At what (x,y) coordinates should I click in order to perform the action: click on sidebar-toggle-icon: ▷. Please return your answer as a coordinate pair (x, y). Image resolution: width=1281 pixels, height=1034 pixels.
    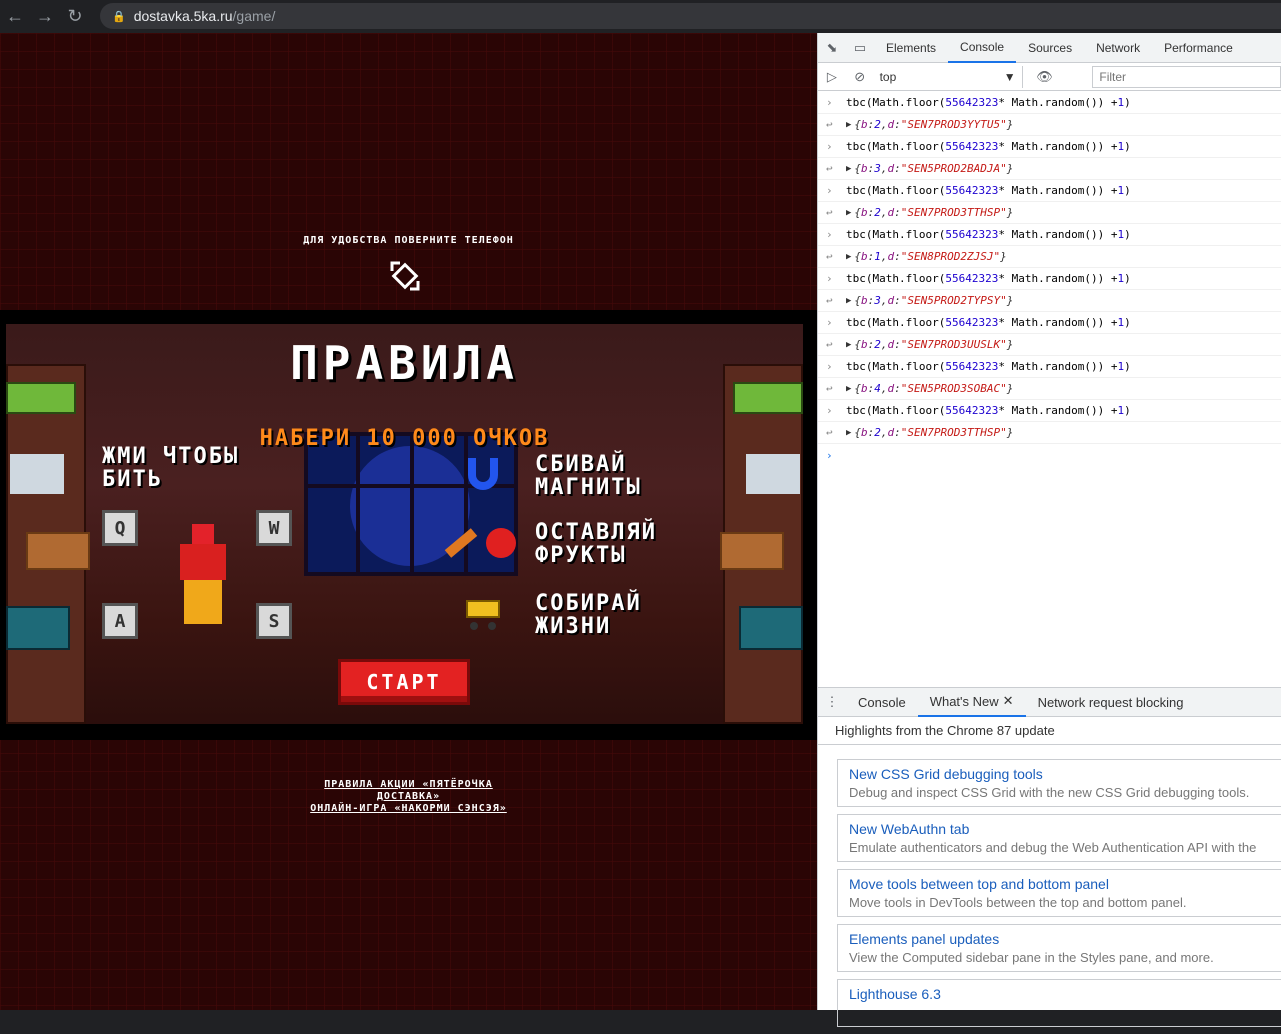
    Looking at the image, I should click on (832, 77).